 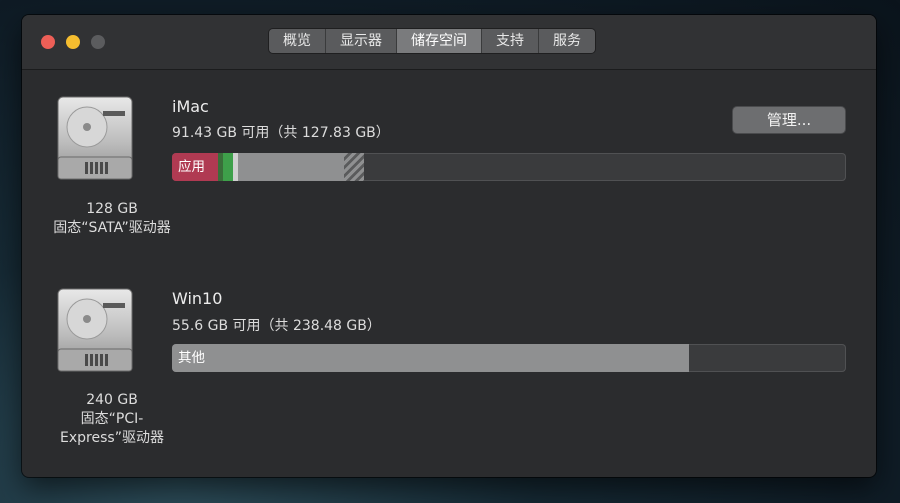 What do you see at coordinates (98, 42) in the screenshot?
I see `zoom-button` at bounding box center [98, 42].